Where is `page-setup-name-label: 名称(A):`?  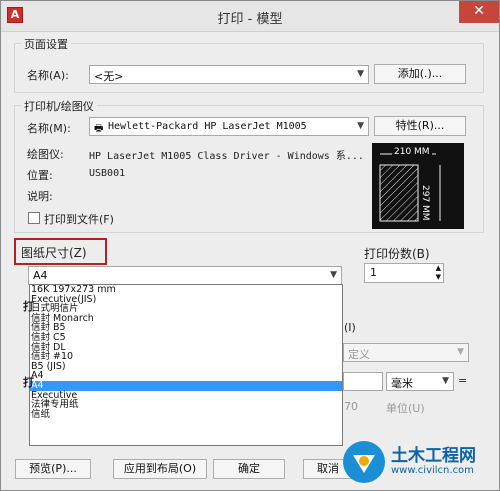
page-setup-name-label: 名称(A): is located at coordinates (48, 75).